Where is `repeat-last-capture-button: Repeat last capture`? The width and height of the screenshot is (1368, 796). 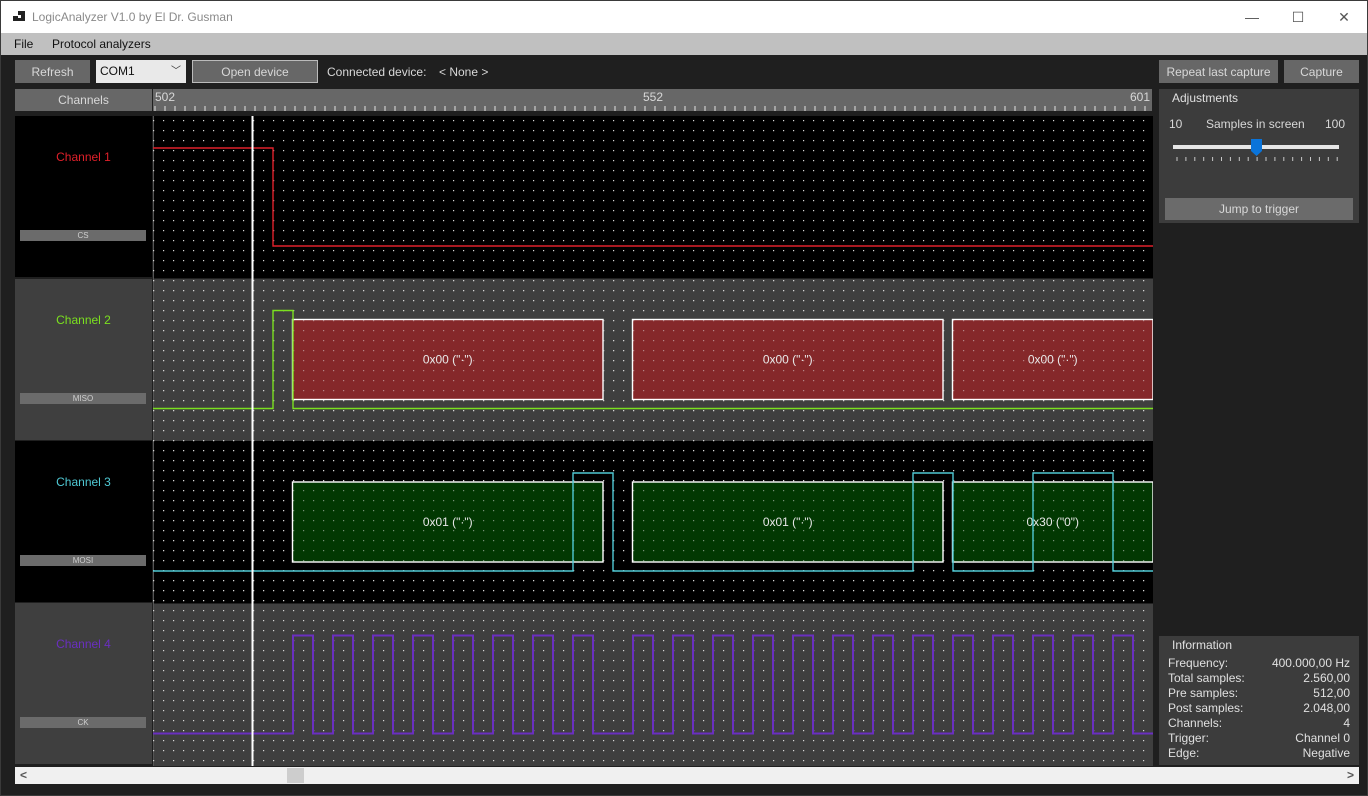
repeat-last-capture-button: Repeat last capture is located at coordinates (1218, 71).